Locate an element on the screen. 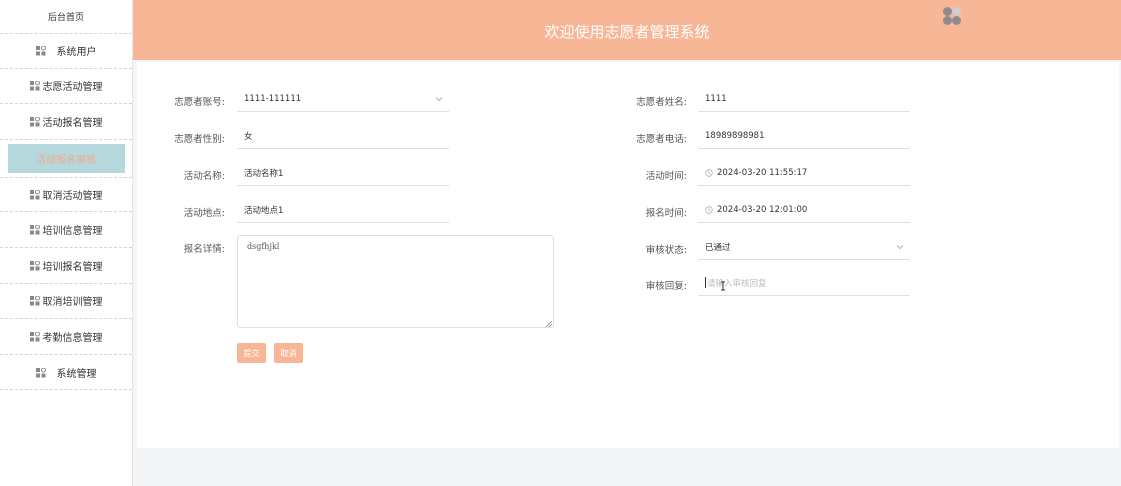 The height and width of the screenshot is (486, 1121). activity-name-field: 活动名称1 is located at coordinates (343, 173).